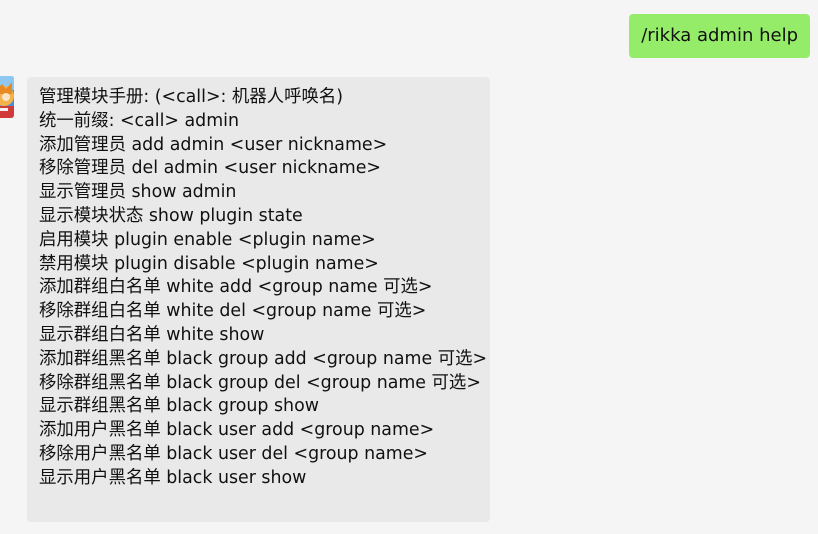 The image size is (818, 534). I want to click on message-line: 移除管理员 del admin <user nickname>, so click(210, 168).